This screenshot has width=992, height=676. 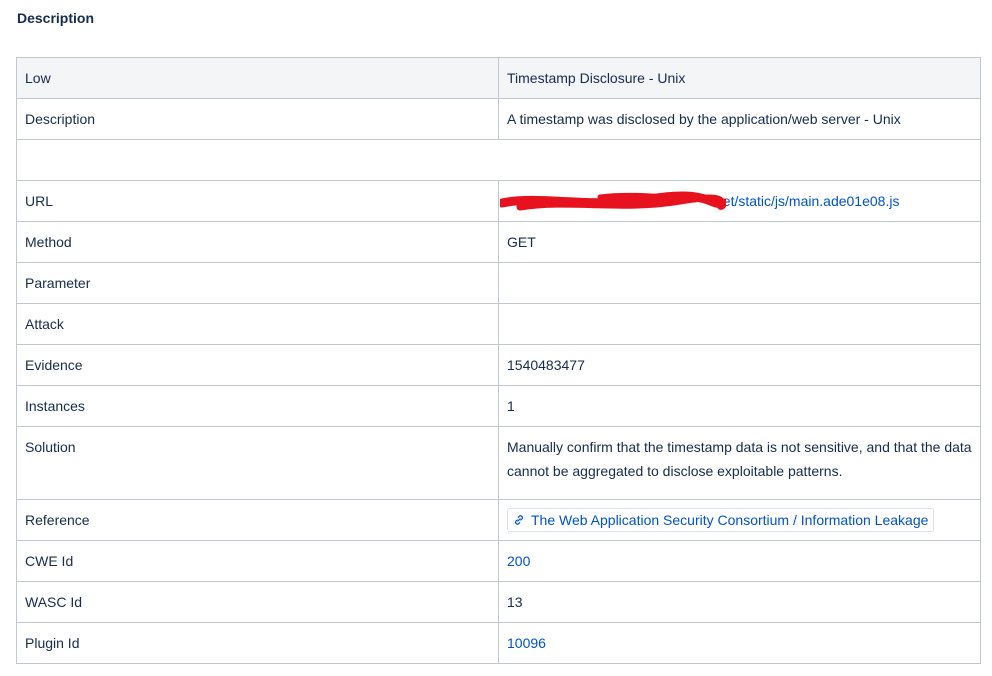 I want to click on url-container: net/static/js/main.ade01e08.js, so click(x=699, y=201).